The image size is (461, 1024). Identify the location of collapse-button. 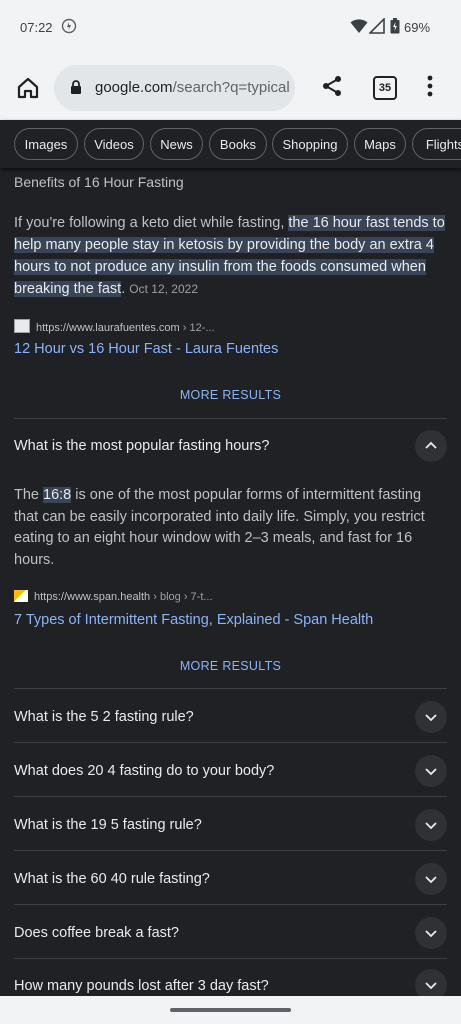
(431, 446).